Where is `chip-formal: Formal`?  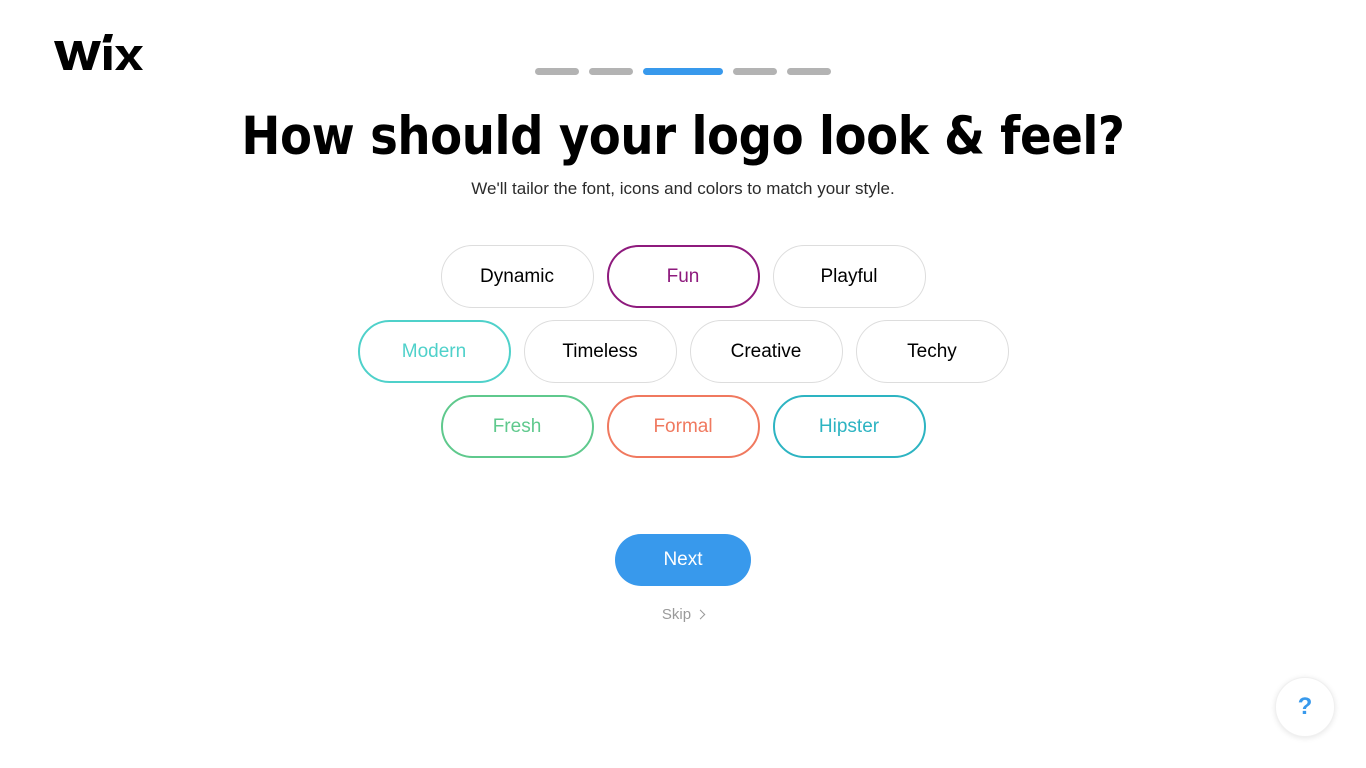 chip-formal: Formal is located at coordinates (683, 426).